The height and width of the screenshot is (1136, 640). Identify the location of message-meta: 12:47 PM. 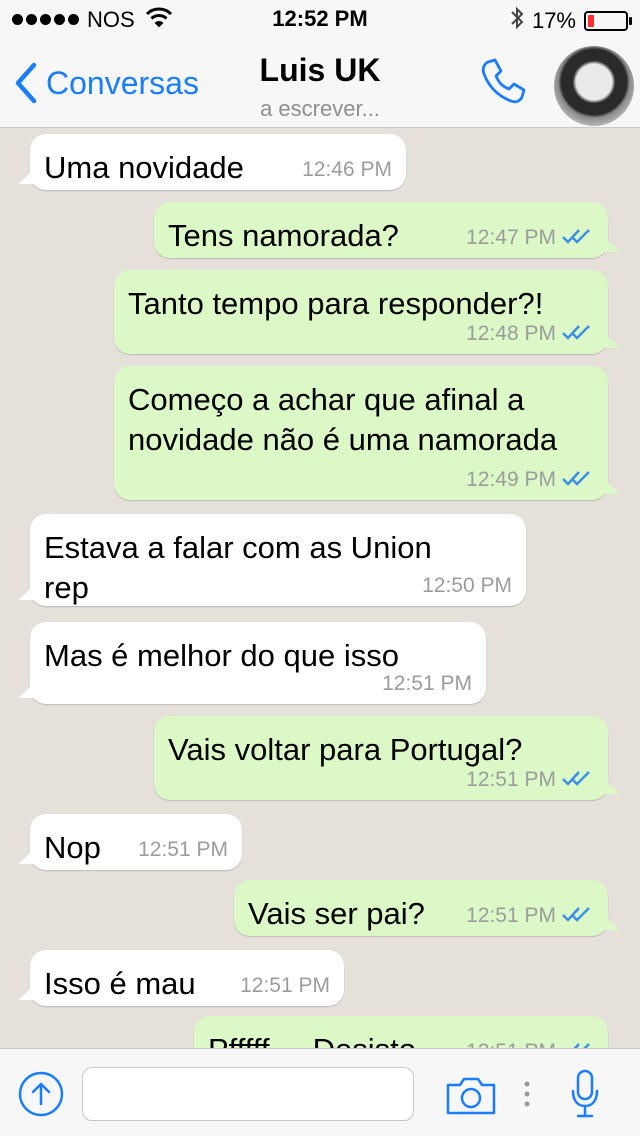
(530, 238).